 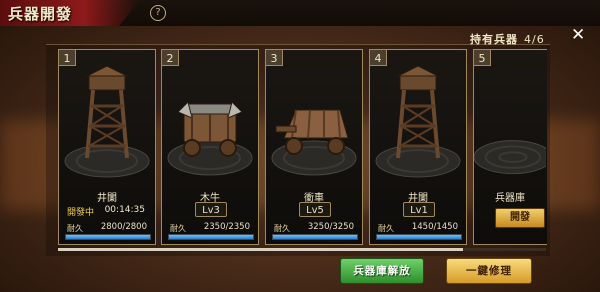 What do you see at coordinates (520, 218) in the screenshot?
I see `develop-button: 開發` at bounding box center [520, 218].